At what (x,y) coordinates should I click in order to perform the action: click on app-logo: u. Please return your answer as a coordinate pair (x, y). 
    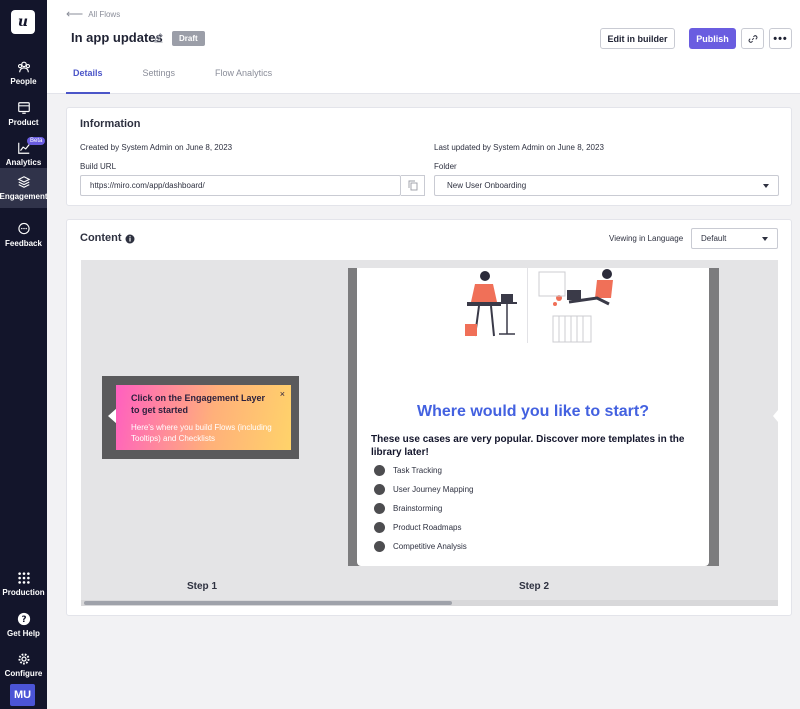
    Looking at the image, I should click on (23, 22).